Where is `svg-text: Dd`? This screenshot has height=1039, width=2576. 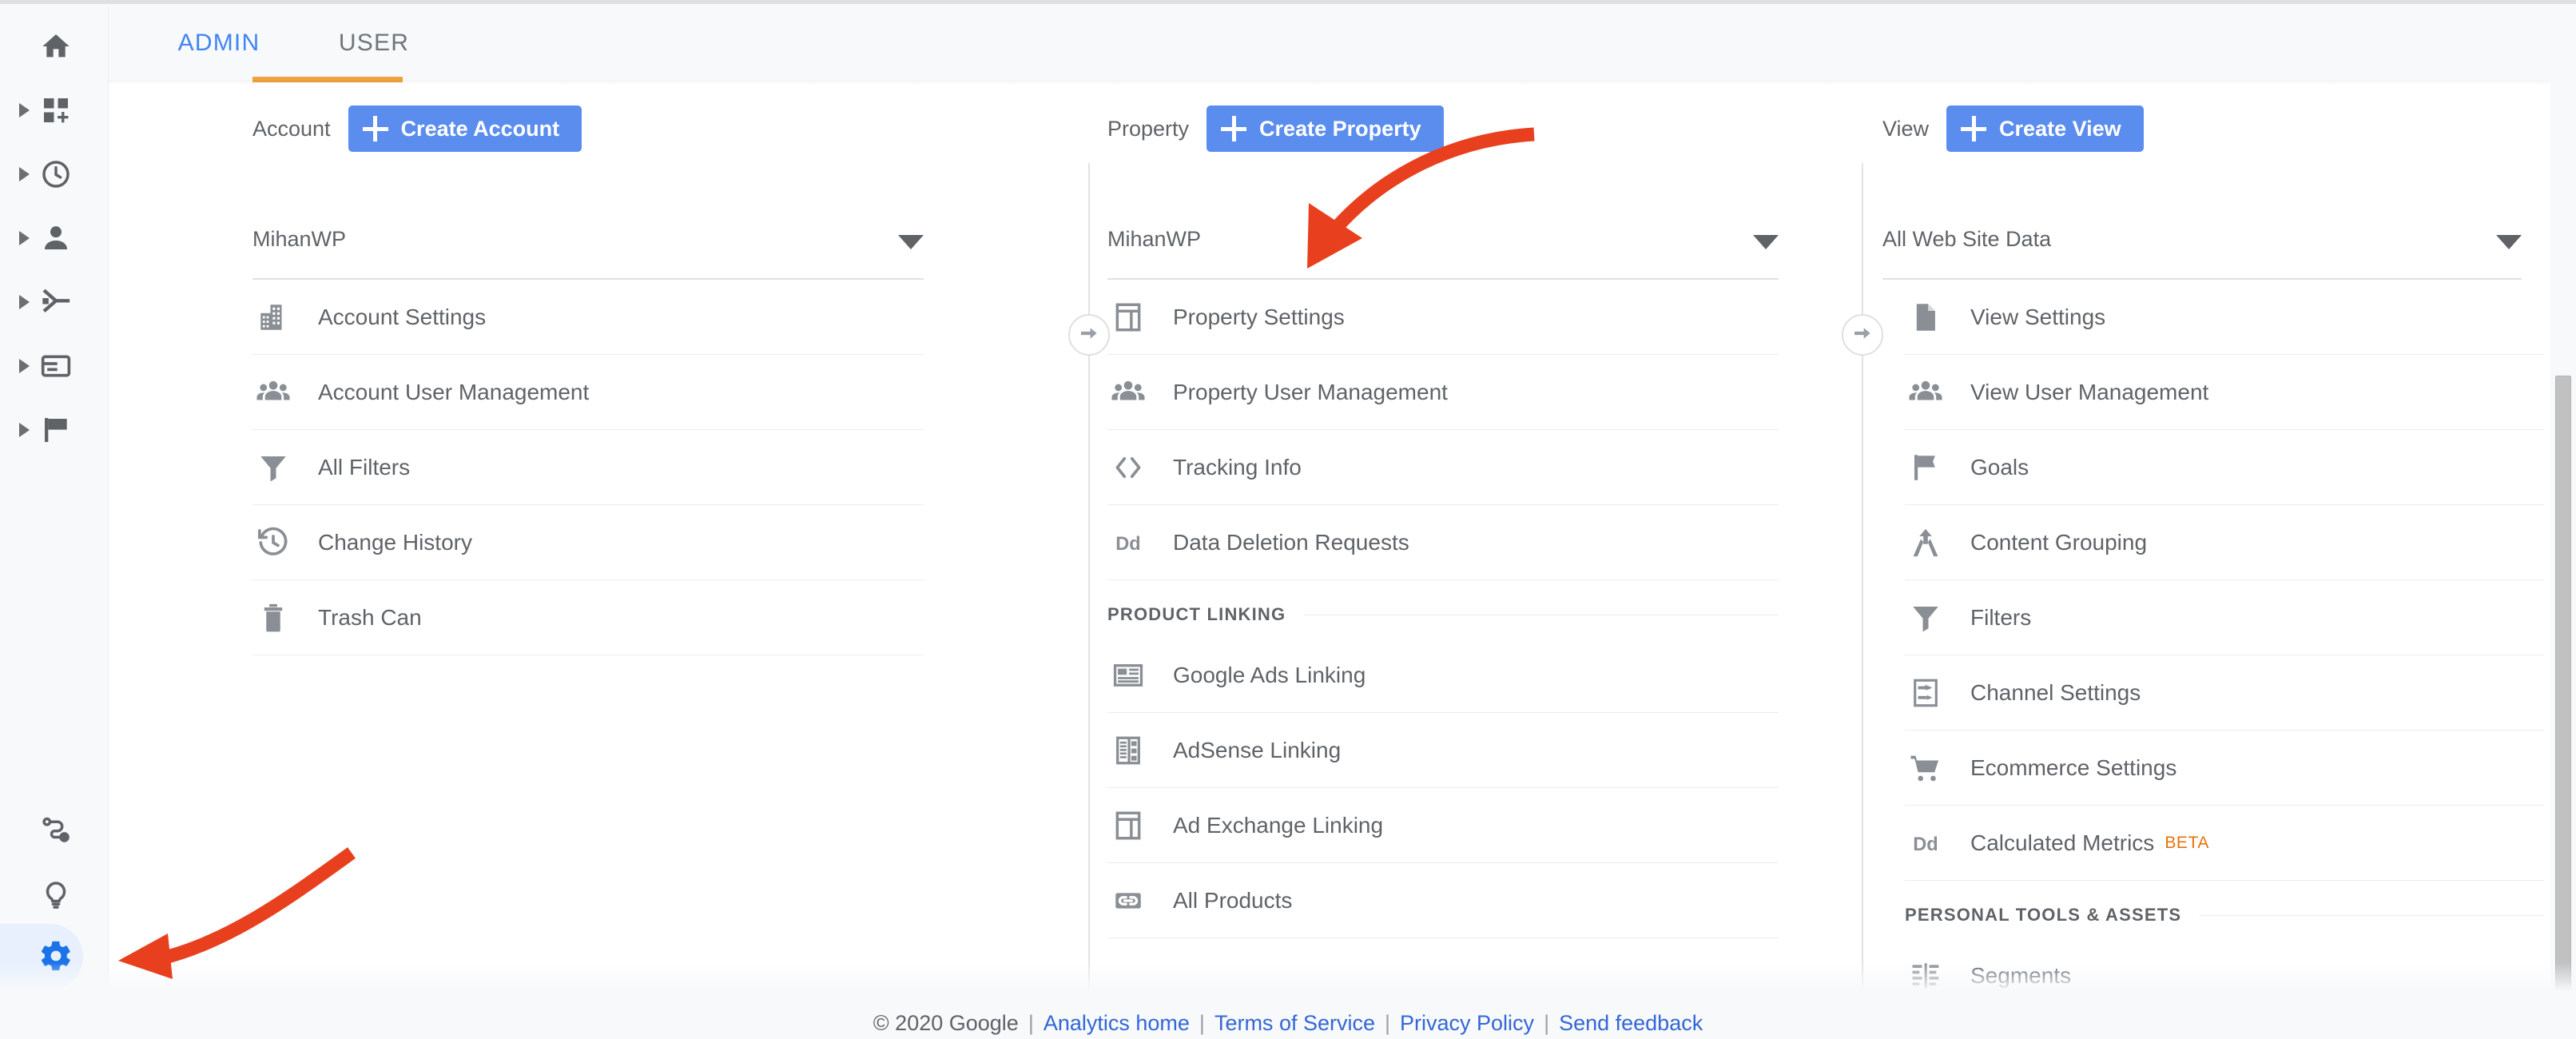 svg-text: Dd is located at coordinates (1925, 844).